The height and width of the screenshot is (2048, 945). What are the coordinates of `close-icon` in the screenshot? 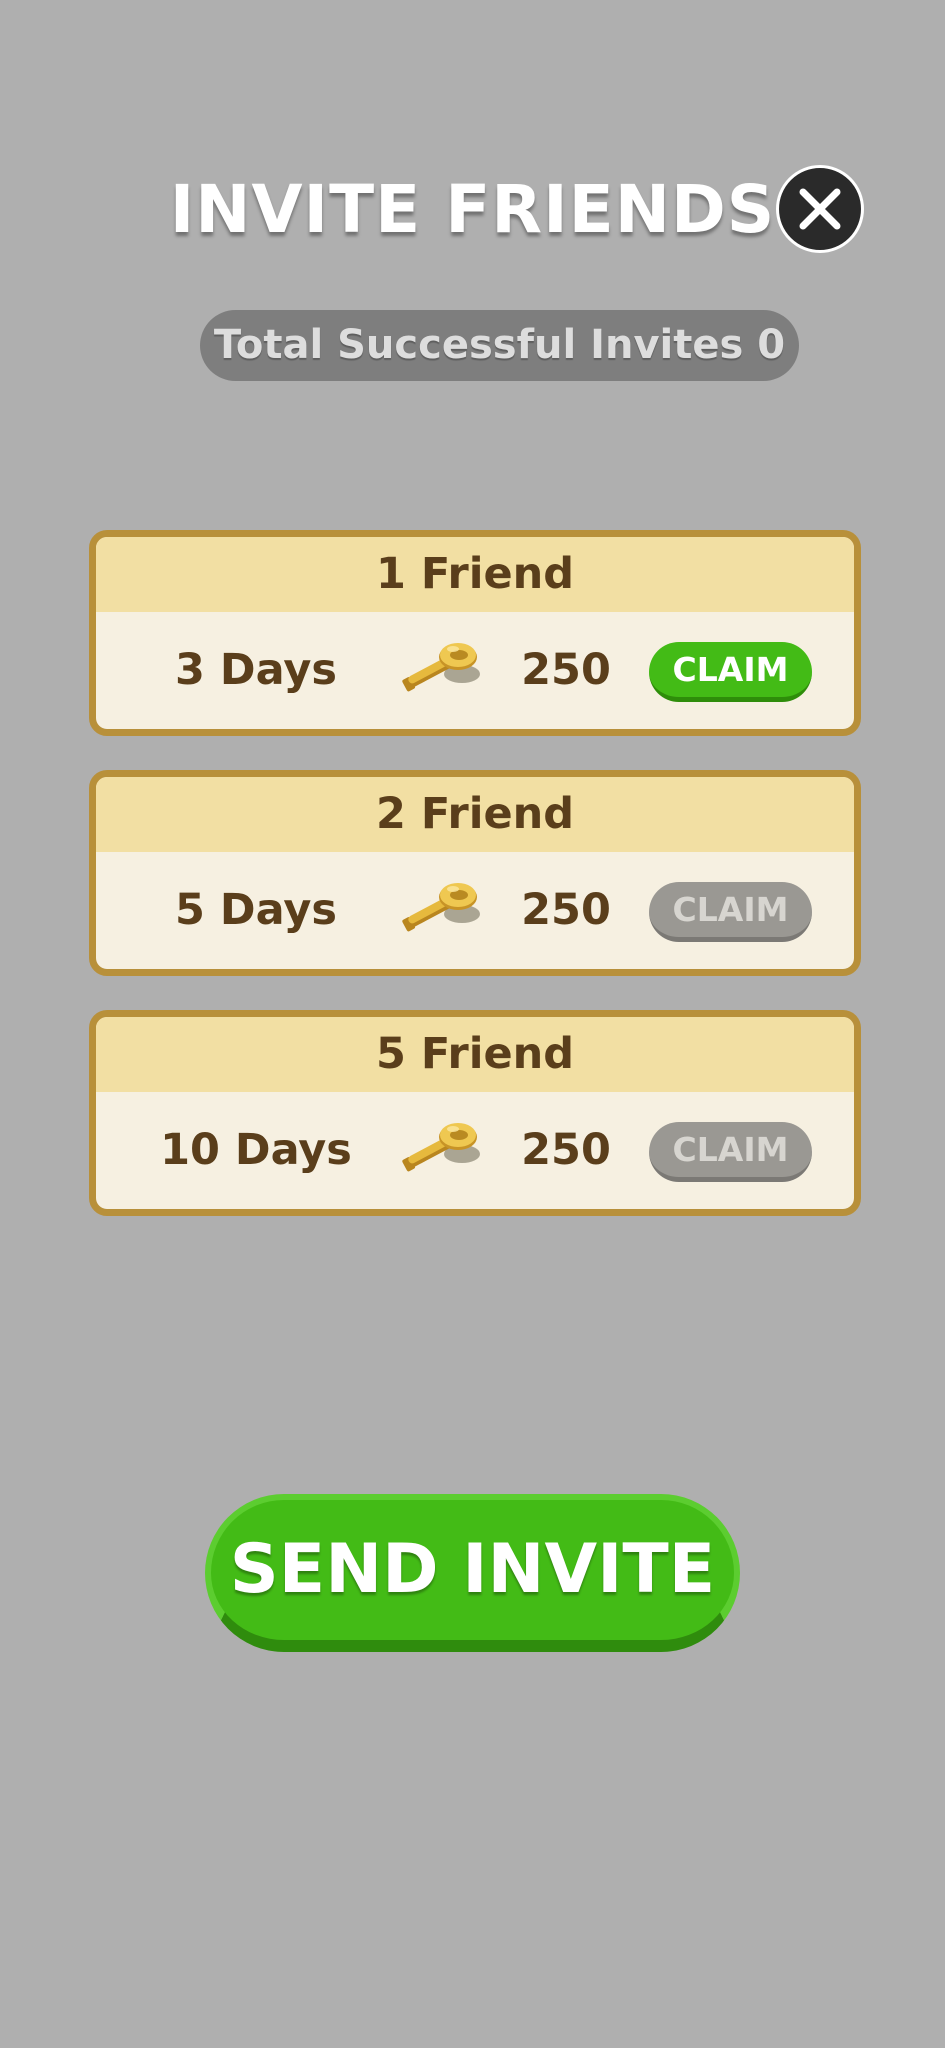 It's located at (820, 209).